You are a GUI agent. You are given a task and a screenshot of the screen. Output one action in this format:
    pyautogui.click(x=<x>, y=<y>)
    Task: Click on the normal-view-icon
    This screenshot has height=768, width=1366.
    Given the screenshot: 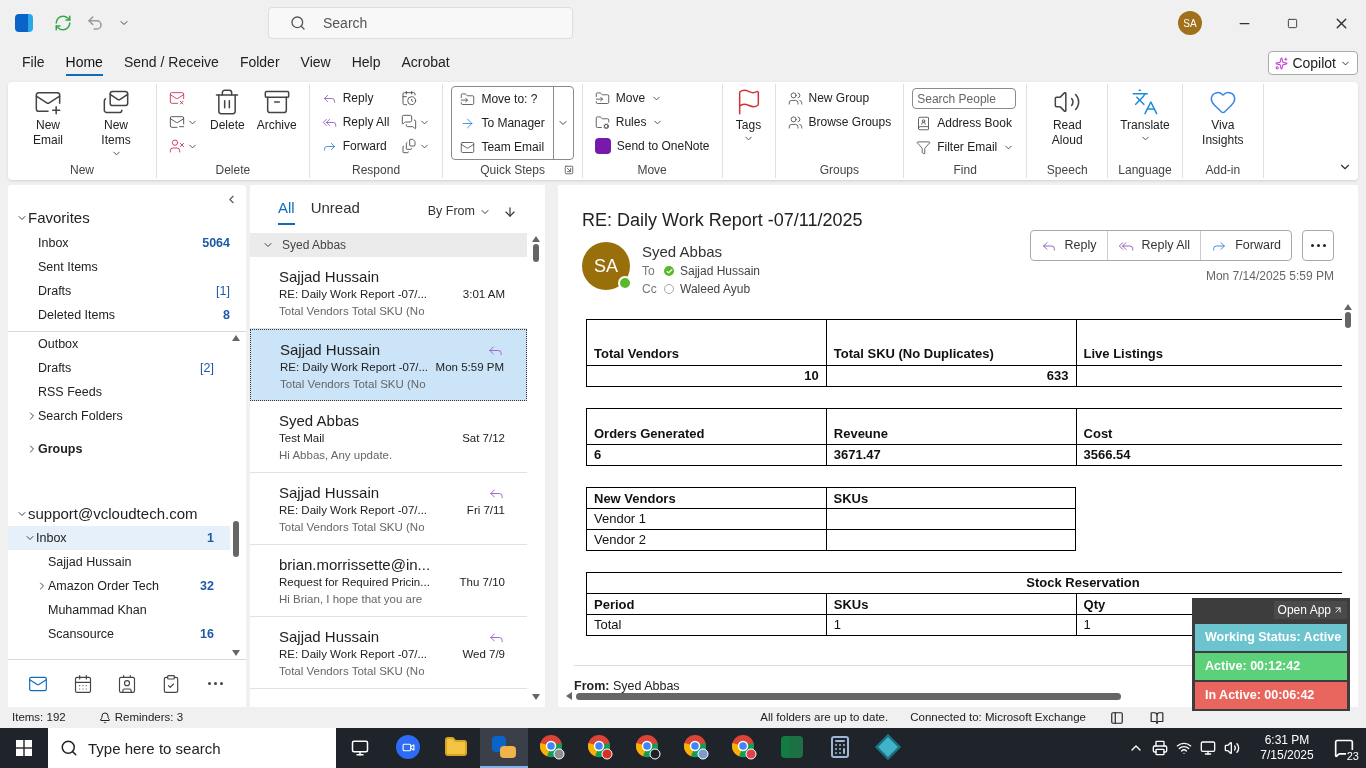 What is the action you would take?
    pyautogui.click(x=1117, y=717)
    